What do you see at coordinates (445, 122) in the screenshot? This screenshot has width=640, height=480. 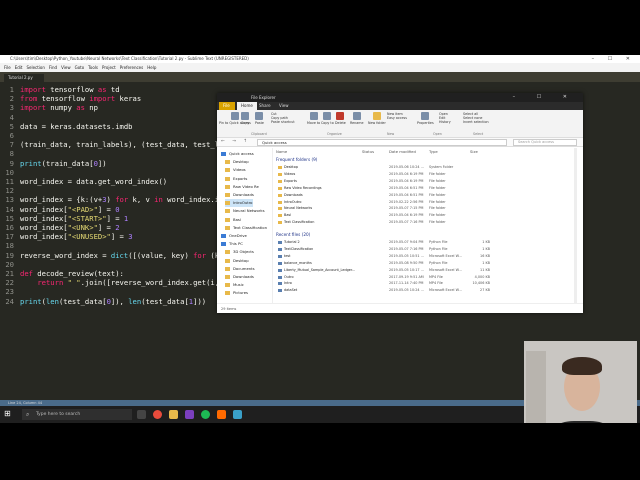 I see `history-button: History` at bounding box center [445, 122].